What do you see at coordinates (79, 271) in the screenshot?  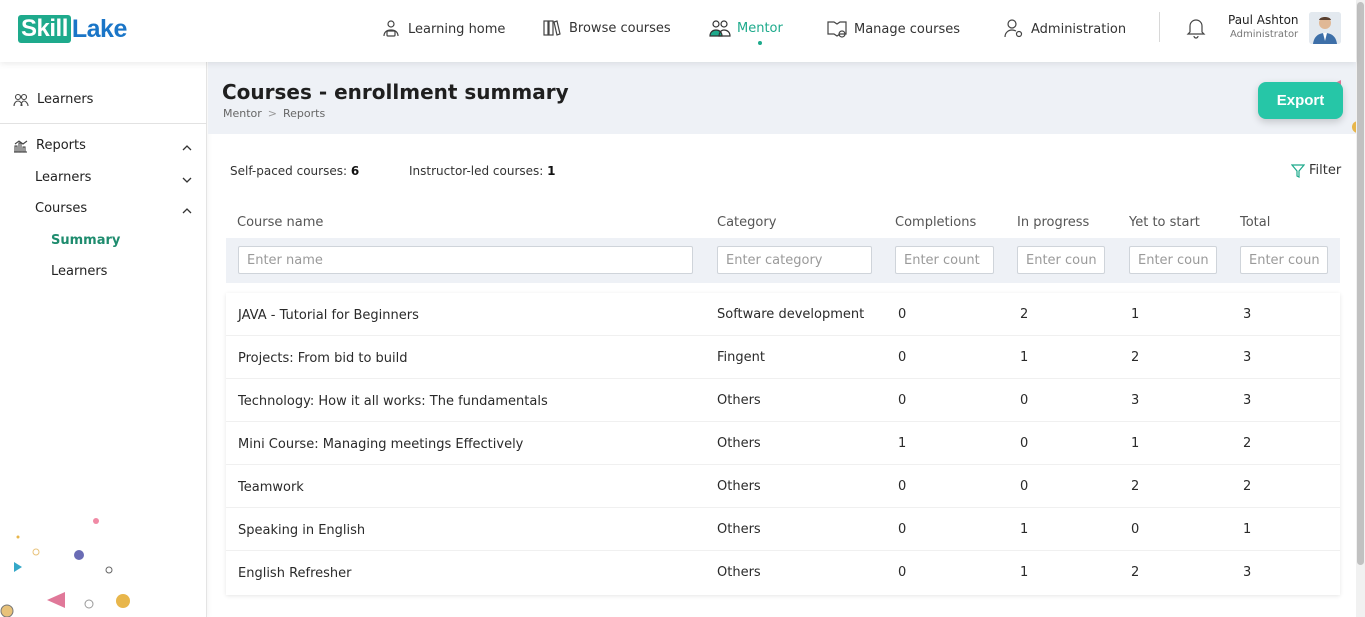 I see `sidebar-item-courses-learners: Learners` at bounding box center [79, 271].